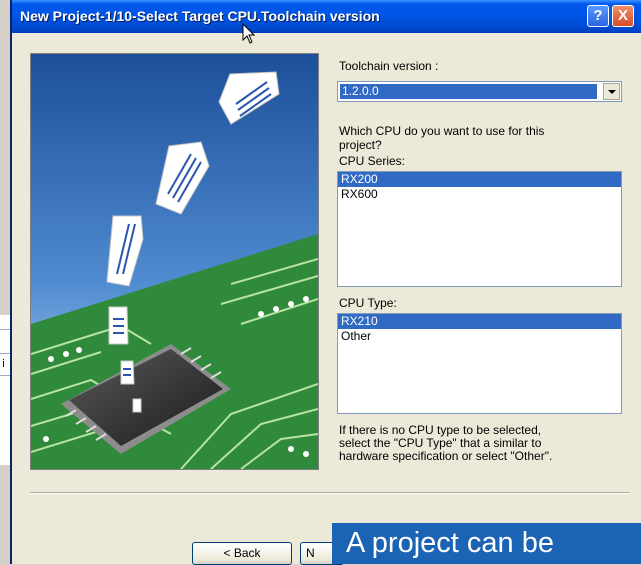  What do you see at coordinates (249, 33) in the screenshot?
I see `cursor-arrow-icon` at bounding box center [249, 33].